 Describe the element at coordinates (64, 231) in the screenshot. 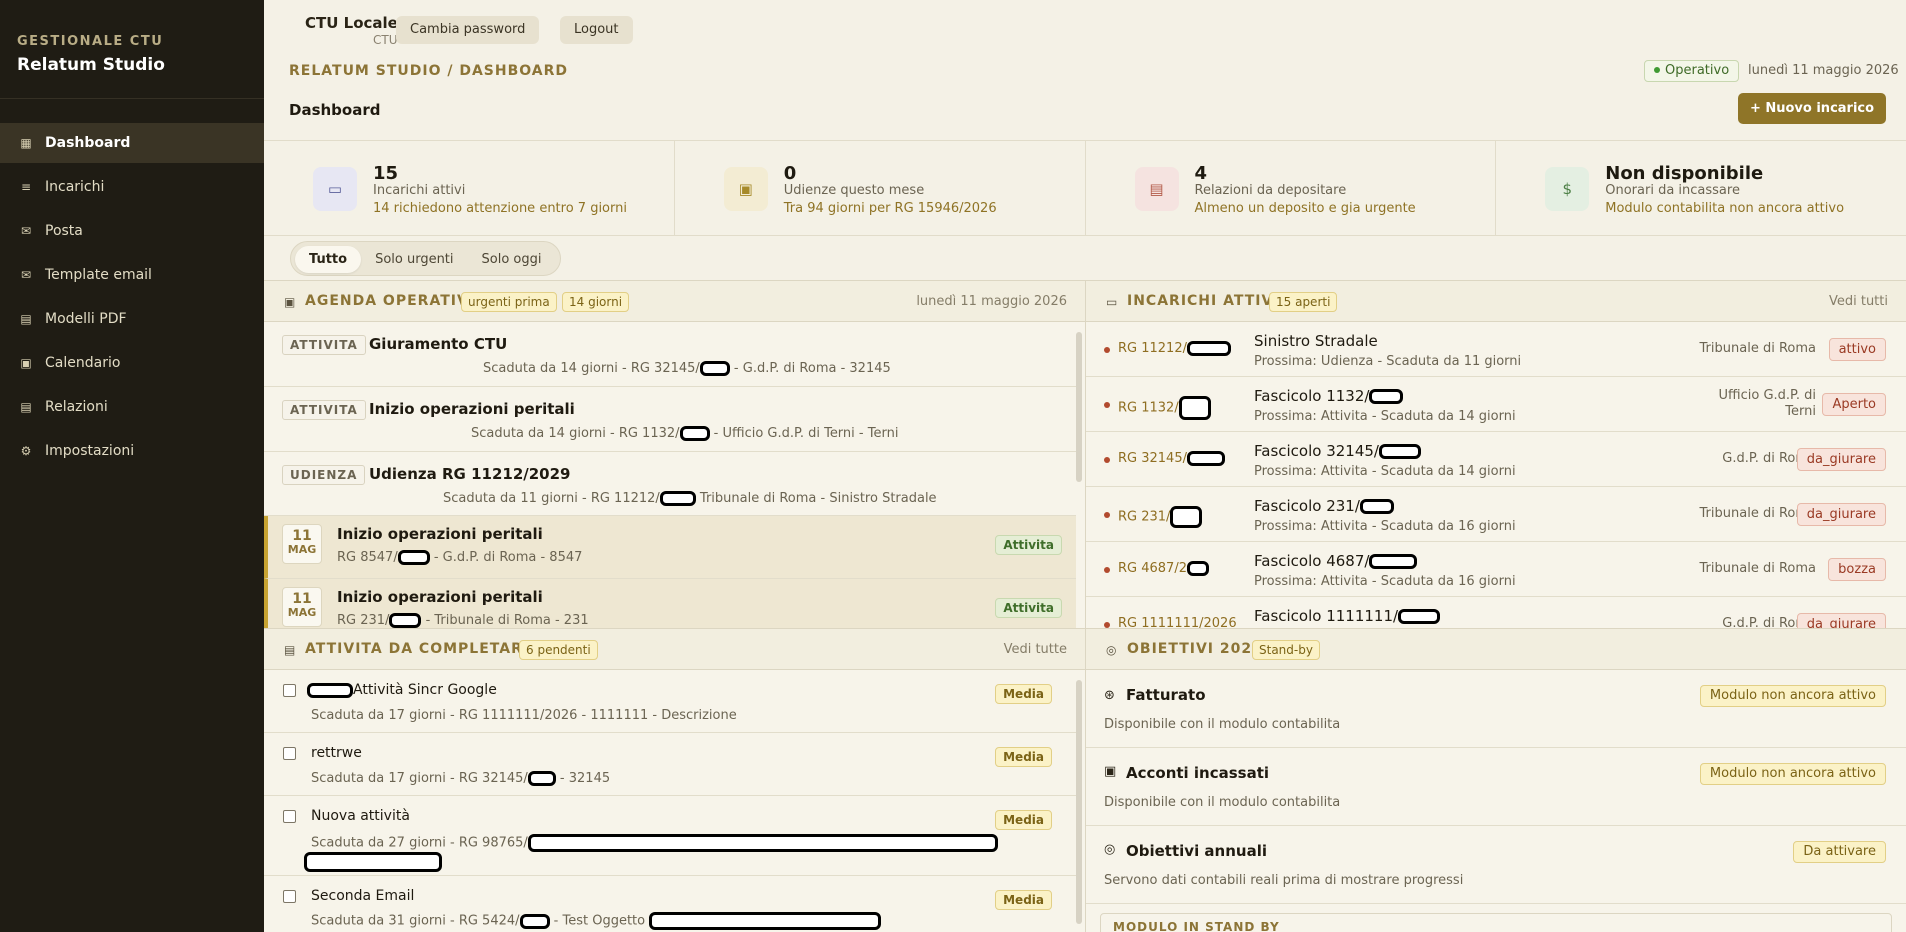

I see `sidebar-item-label: Posta` at that location.